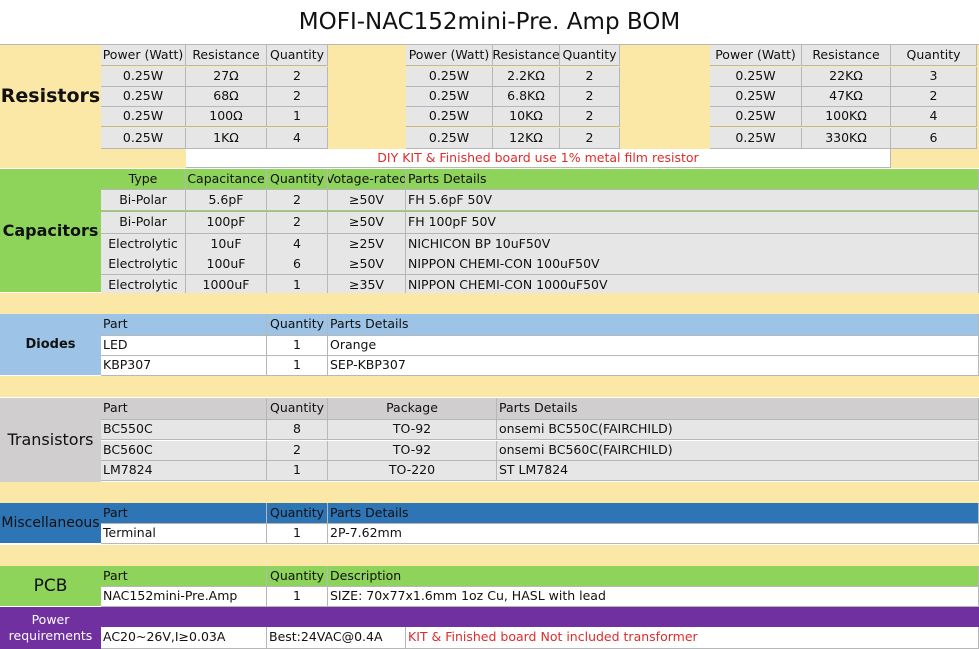 The height and width of the screenshot is (649, 979). I want to click on transistor-cell: TO-92, so click(412, 451).